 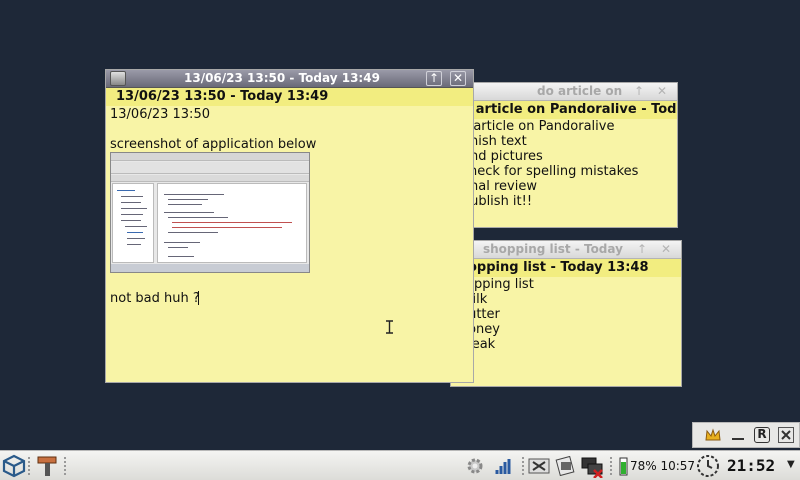 What do you see at coordinates (289, 97) in the screenshot?
I see `note-heading: 13/06/23 13:50 - Today 13:49` at bounding box center [289, 97].